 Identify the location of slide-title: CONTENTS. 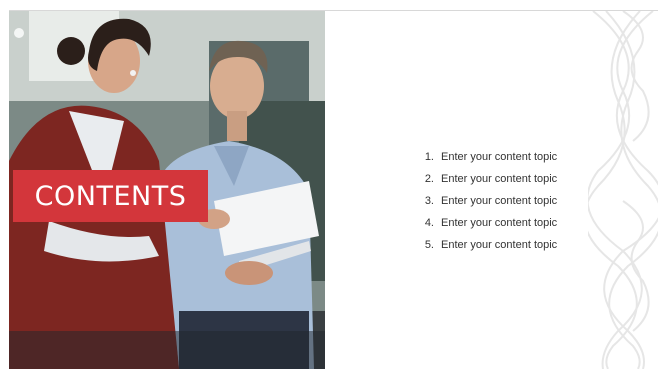
(110, 196).